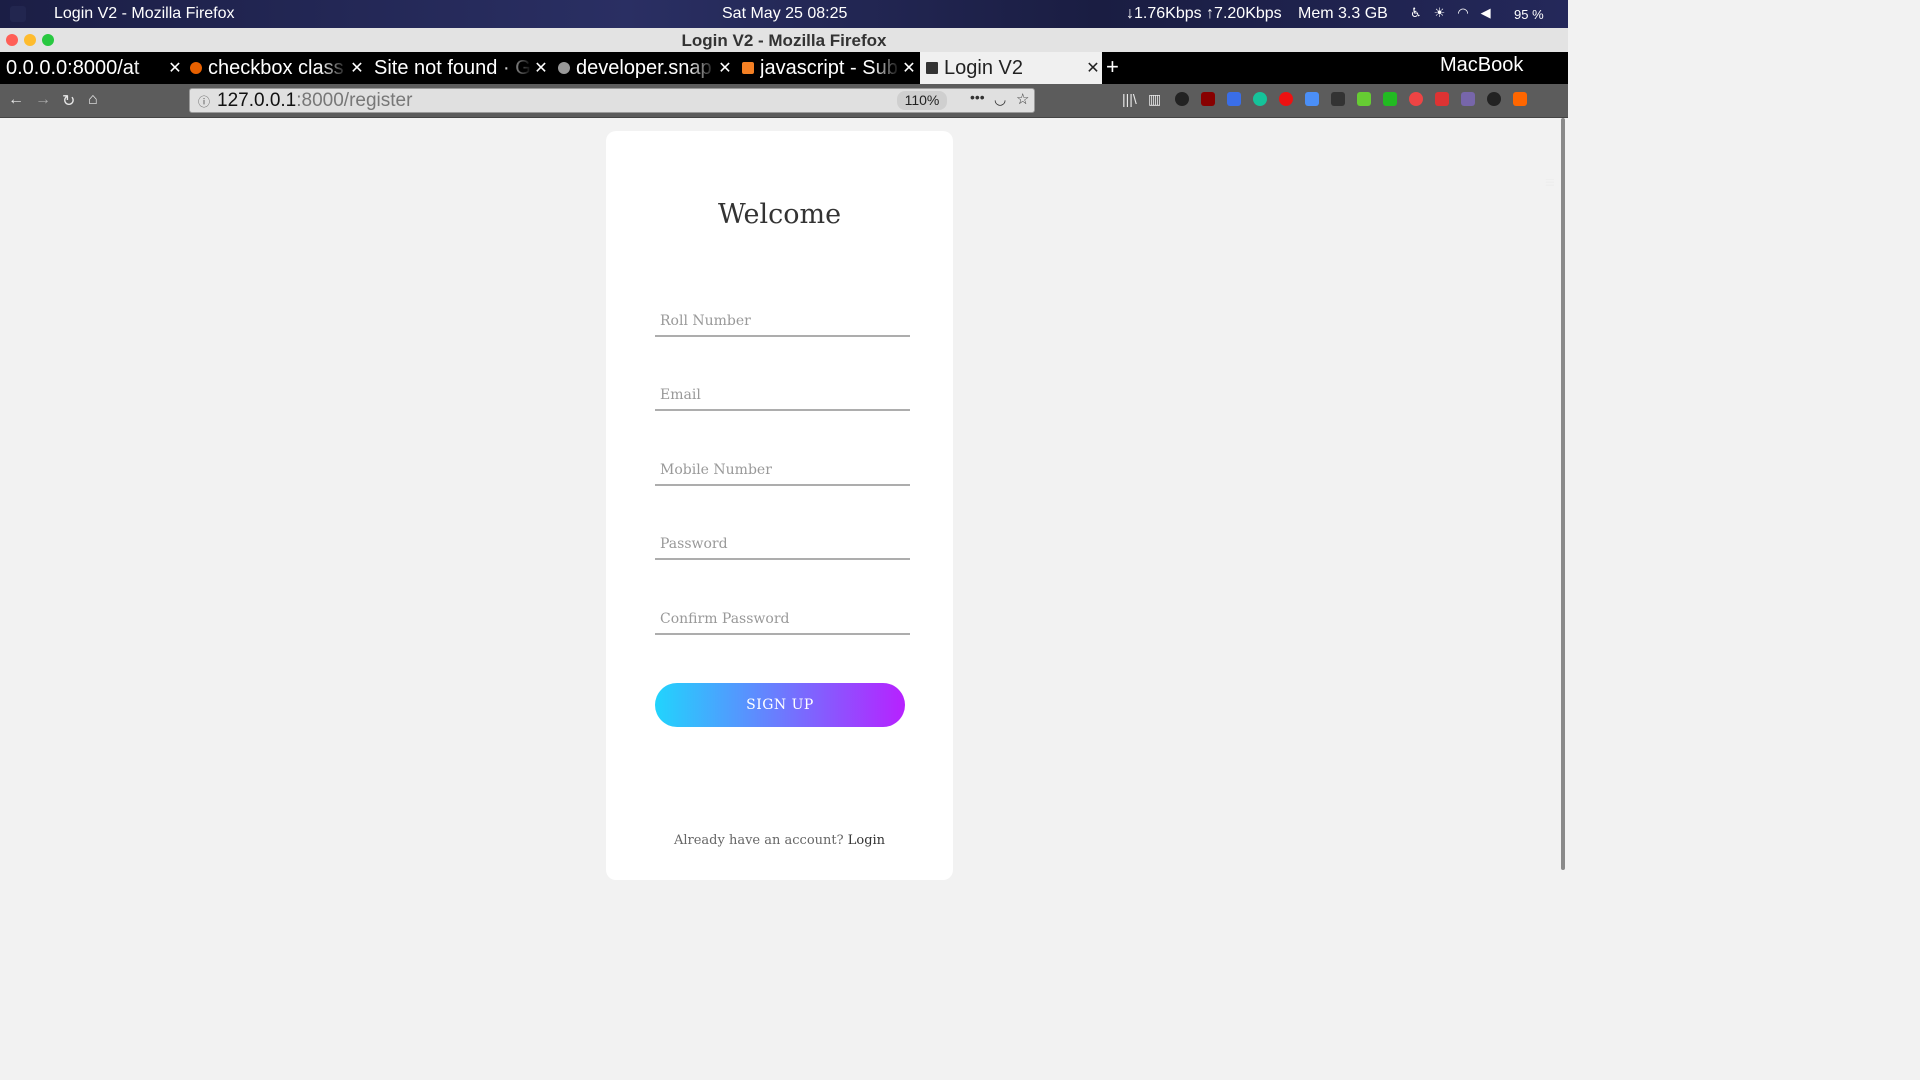 This screenshot has width=1920, height=1080. I want to click on tab-label: checkbox class, so click(276, 67).